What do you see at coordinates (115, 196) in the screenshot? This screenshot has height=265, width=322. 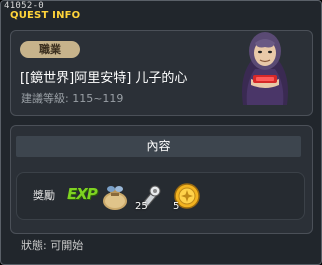 I see `money-bag-icon` at bounding box center [115, 196].